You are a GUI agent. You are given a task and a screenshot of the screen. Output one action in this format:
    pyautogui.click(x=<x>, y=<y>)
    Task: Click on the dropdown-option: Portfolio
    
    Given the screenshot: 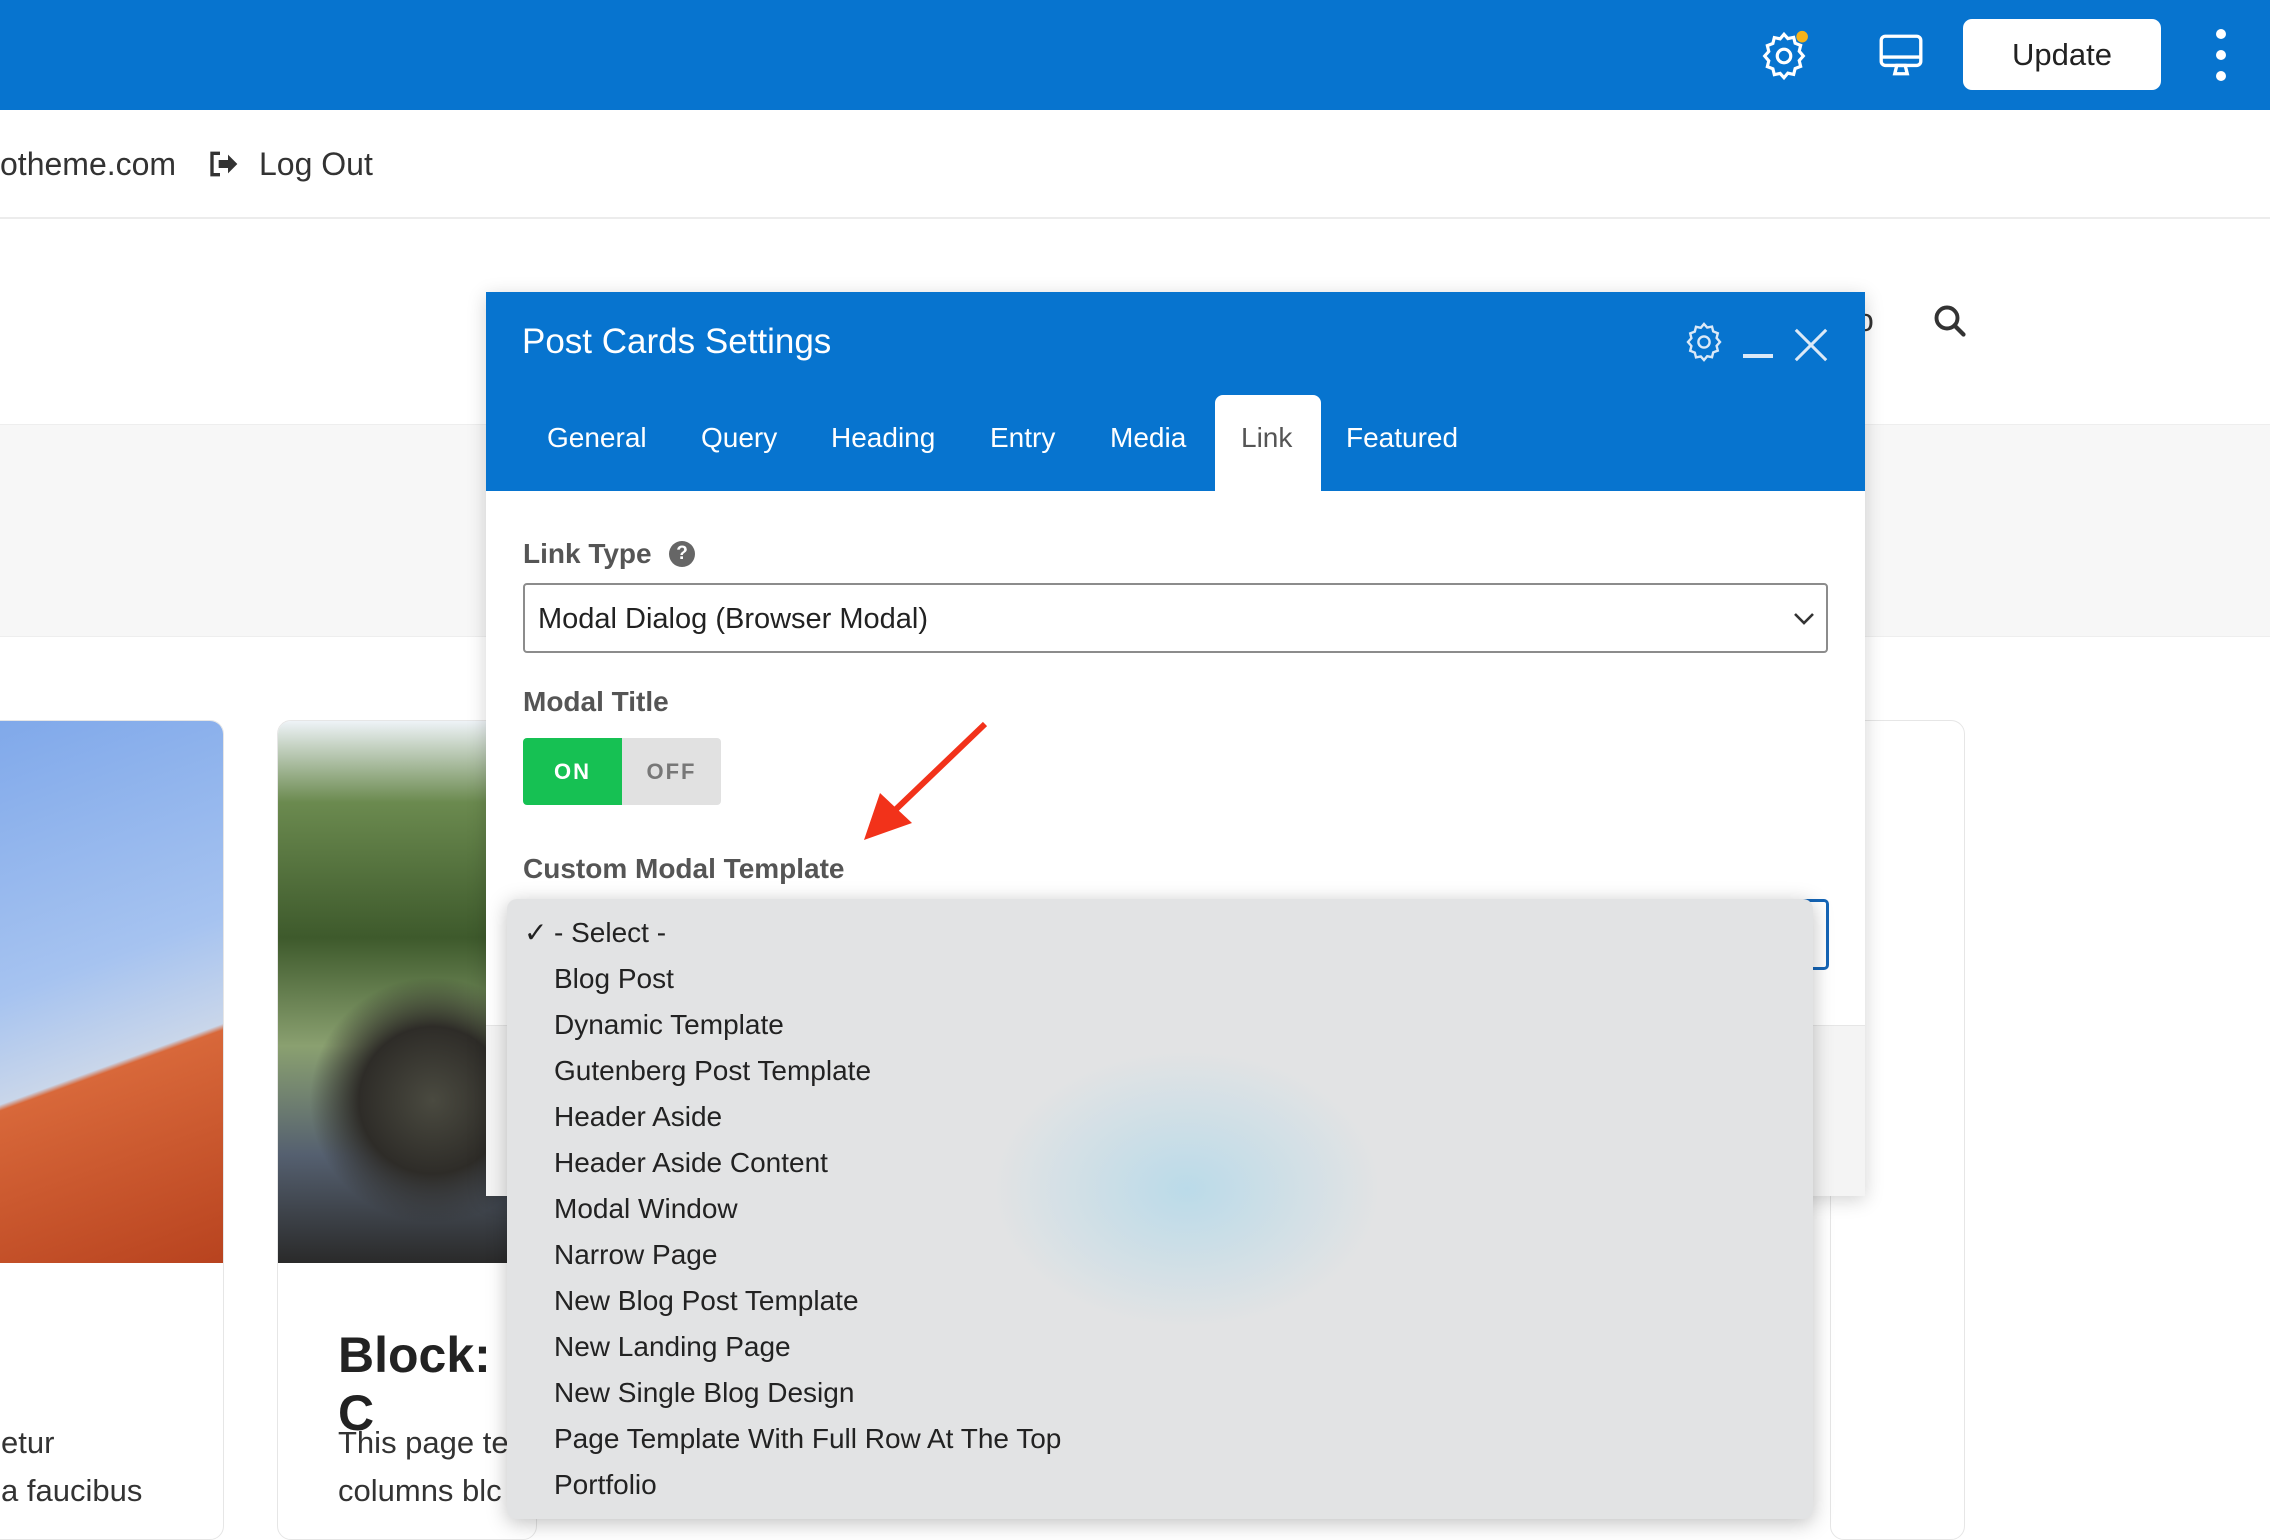 What is the action you would take?
    pyautogui.click(x=605, y=1485)
    